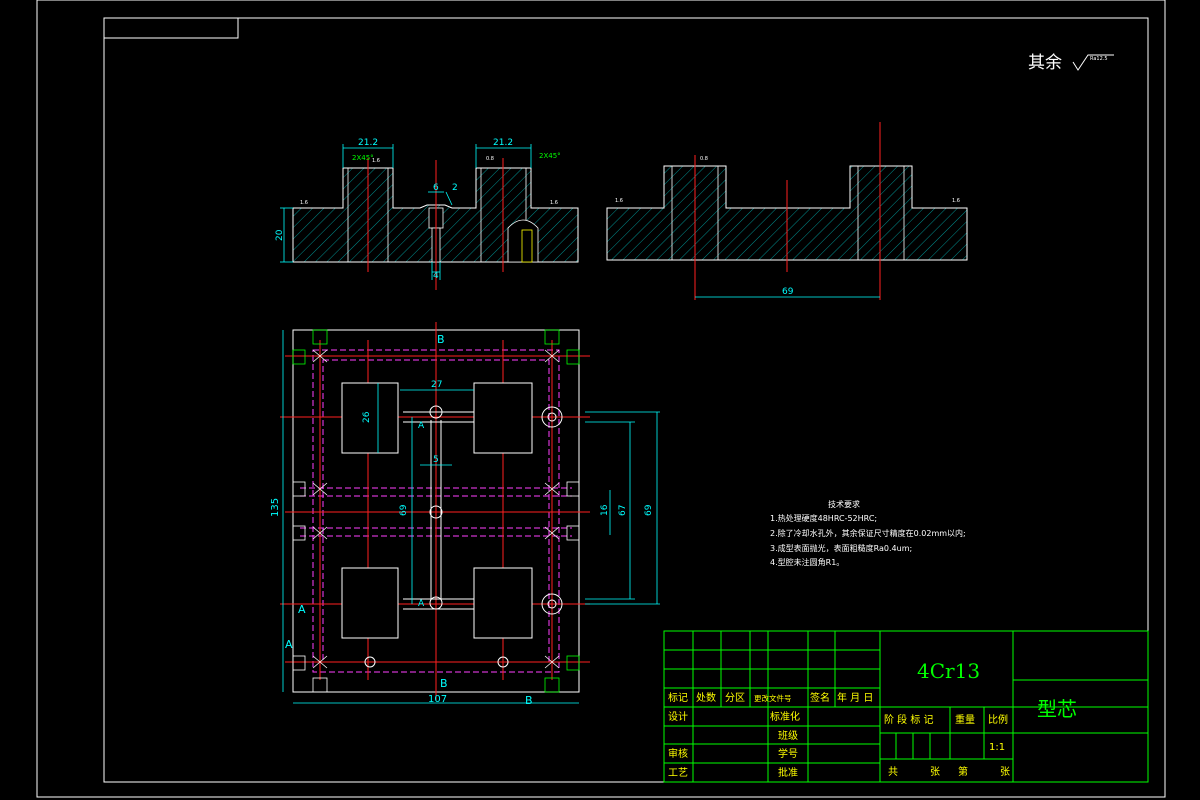  Describe the element at coordinates (788, 292) in the screenshot. I see `dim-span-69: 69` at that location.